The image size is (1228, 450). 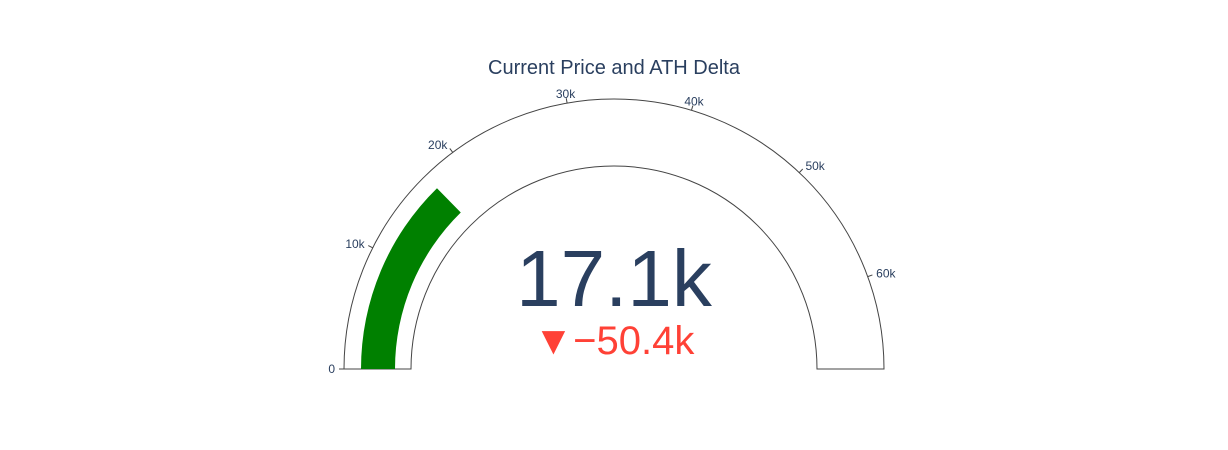 What do you see at coordinates (614, 68) in the screenshot?
I see `chart-title: Current Price and ATH Delta` at bounding box center [614, 68].